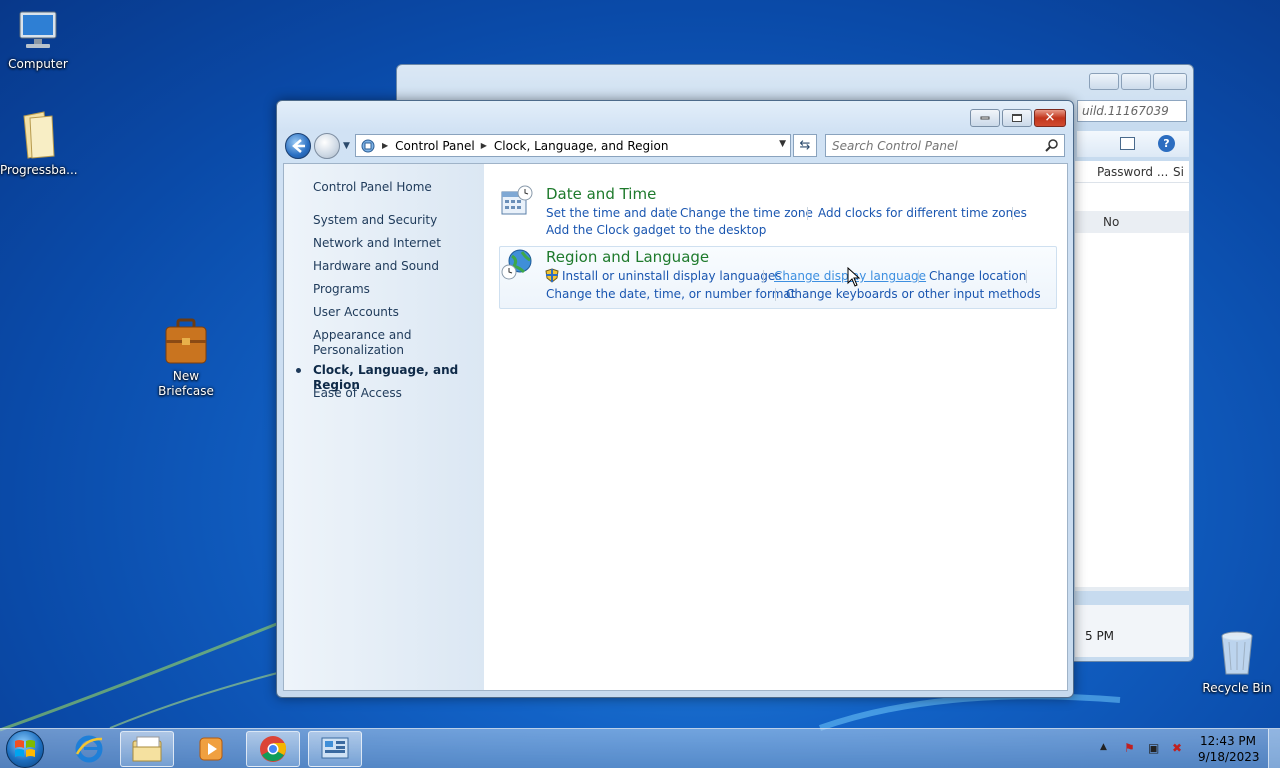 This screenshot has width=1280, height=768. I want to click on address-dropdown: ▼, so click(782, 144).